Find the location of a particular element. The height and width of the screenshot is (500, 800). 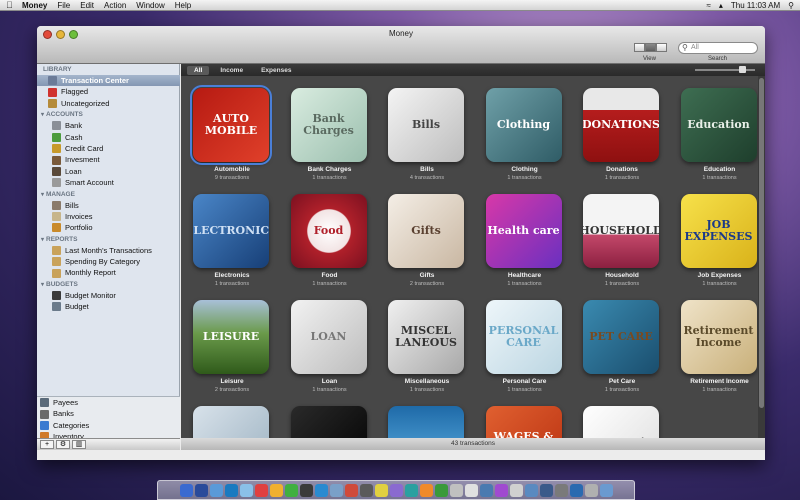

category-card: Education Education 1 transactions is located at coordinates (718, 133).